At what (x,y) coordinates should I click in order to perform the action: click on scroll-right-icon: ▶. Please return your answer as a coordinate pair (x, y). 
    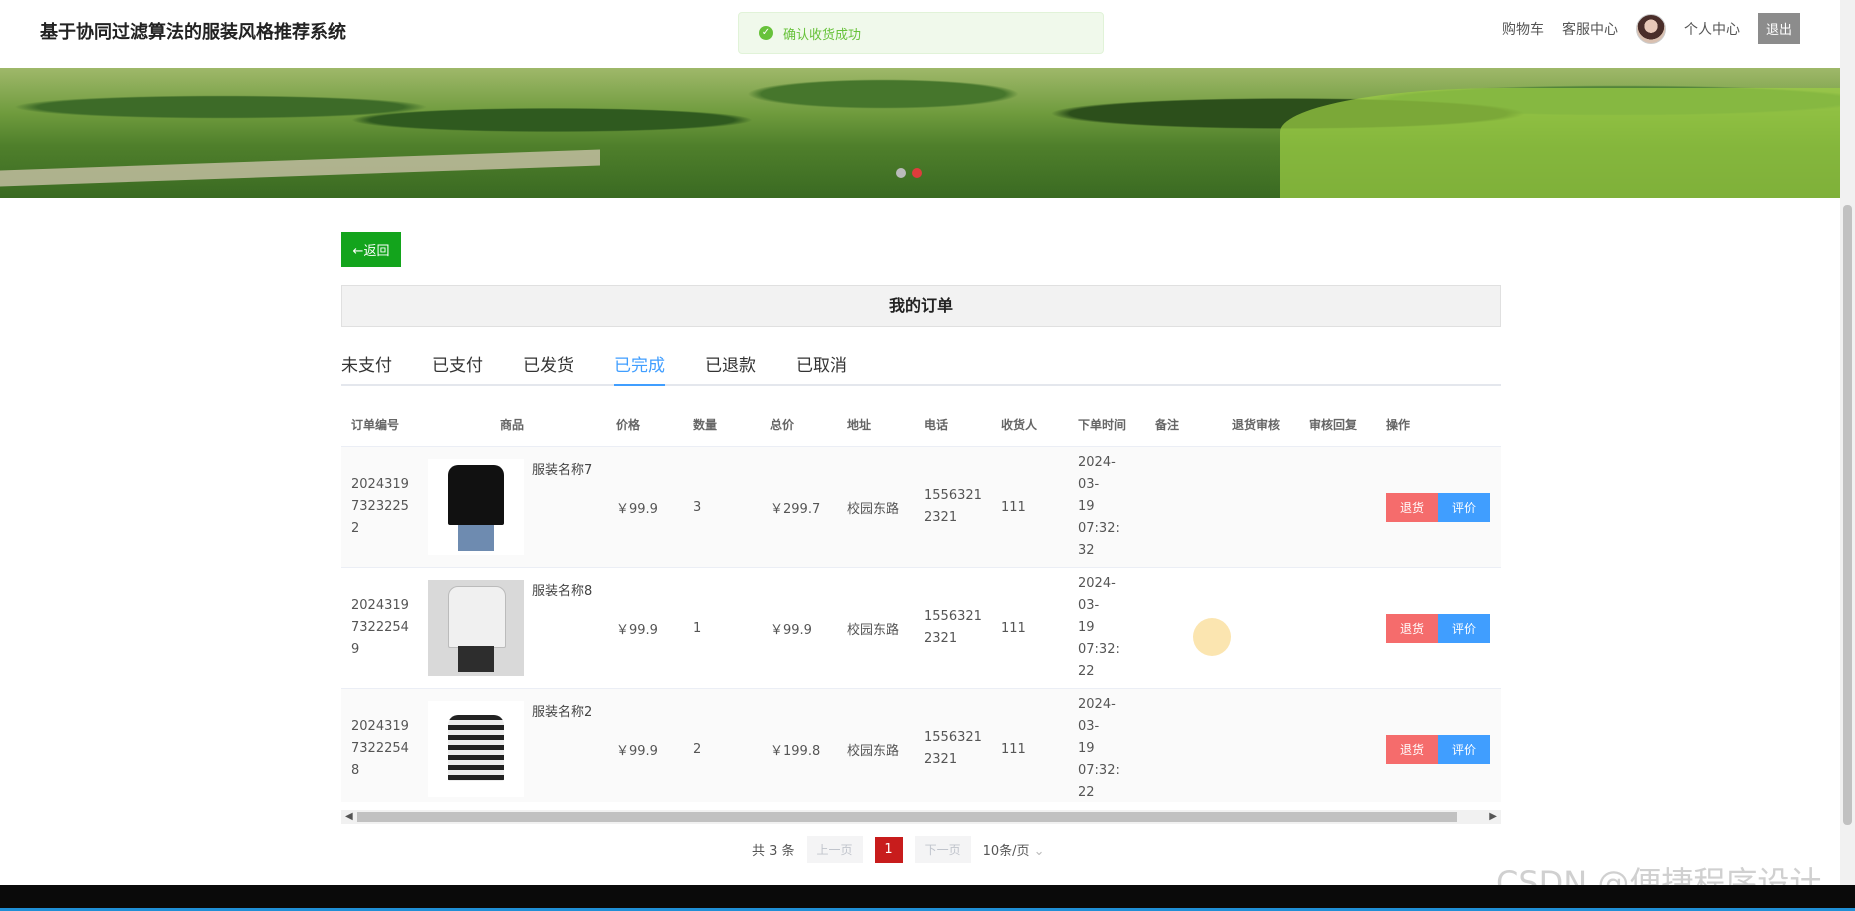
    Looking at the image, I should click on (1493, 817).